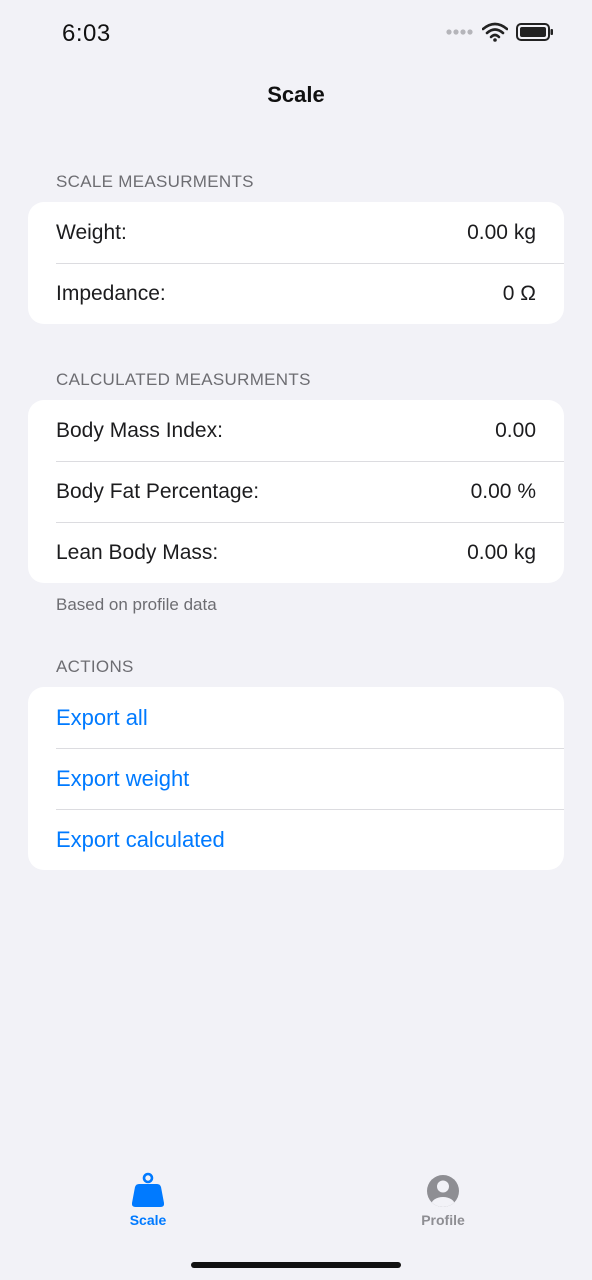 The image size is (592, 1280). What do you see at coordinates (503, 491) in the screenshot?
I see `body-fat-value: 0.00 %` at bounding box center [503, 491].